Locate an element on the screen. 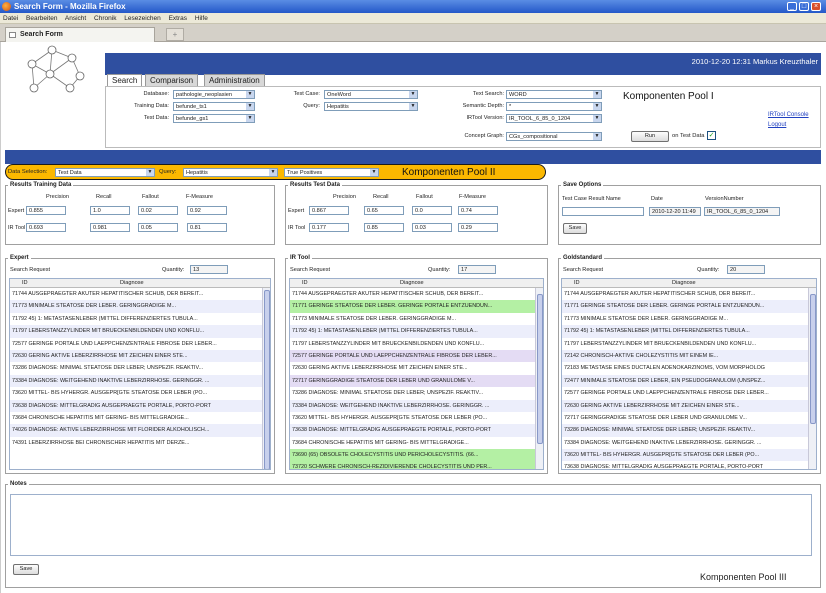 This screenshot has height=593, width=826. text-search-select: WORD ▼ is located at coordinates (554, 94).